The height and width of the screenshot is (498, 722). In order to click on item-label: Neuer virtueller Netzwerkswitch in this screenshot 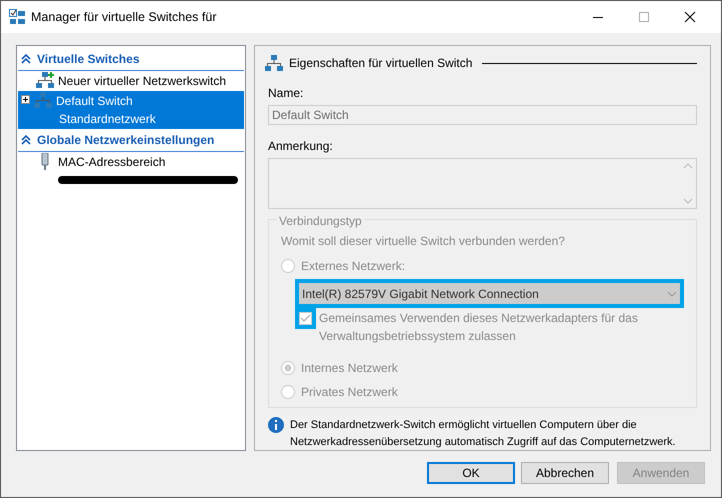, I will do `click(142, 81)`.